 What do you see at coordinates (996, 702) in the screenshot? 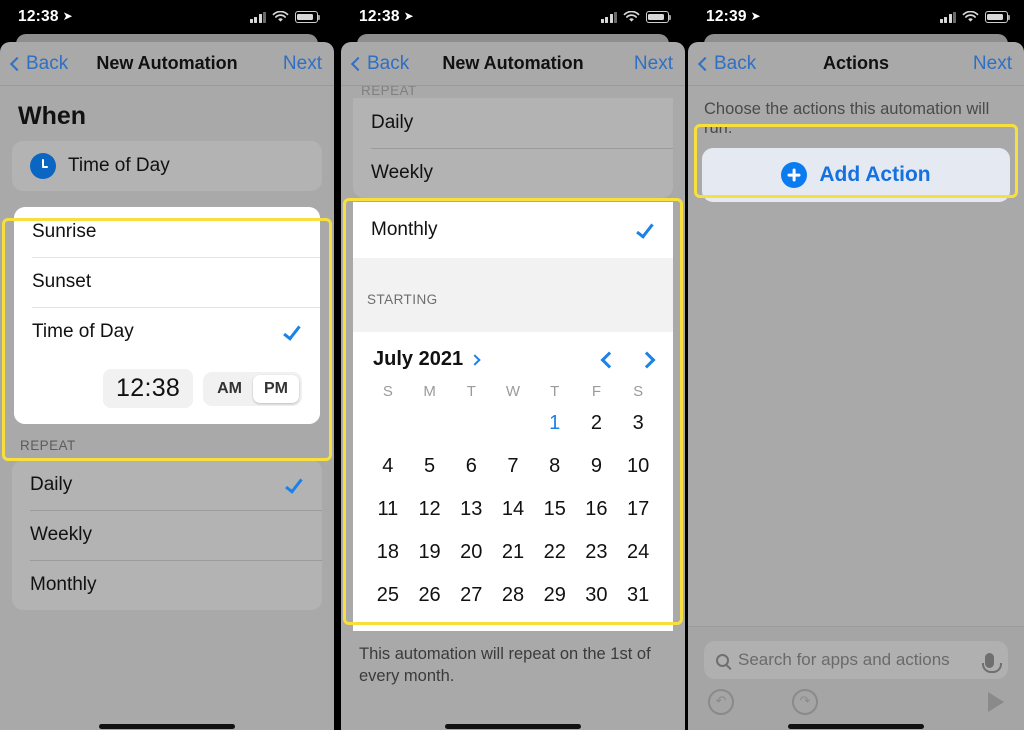
I see `play-icon` at bounding box center [996, 702].